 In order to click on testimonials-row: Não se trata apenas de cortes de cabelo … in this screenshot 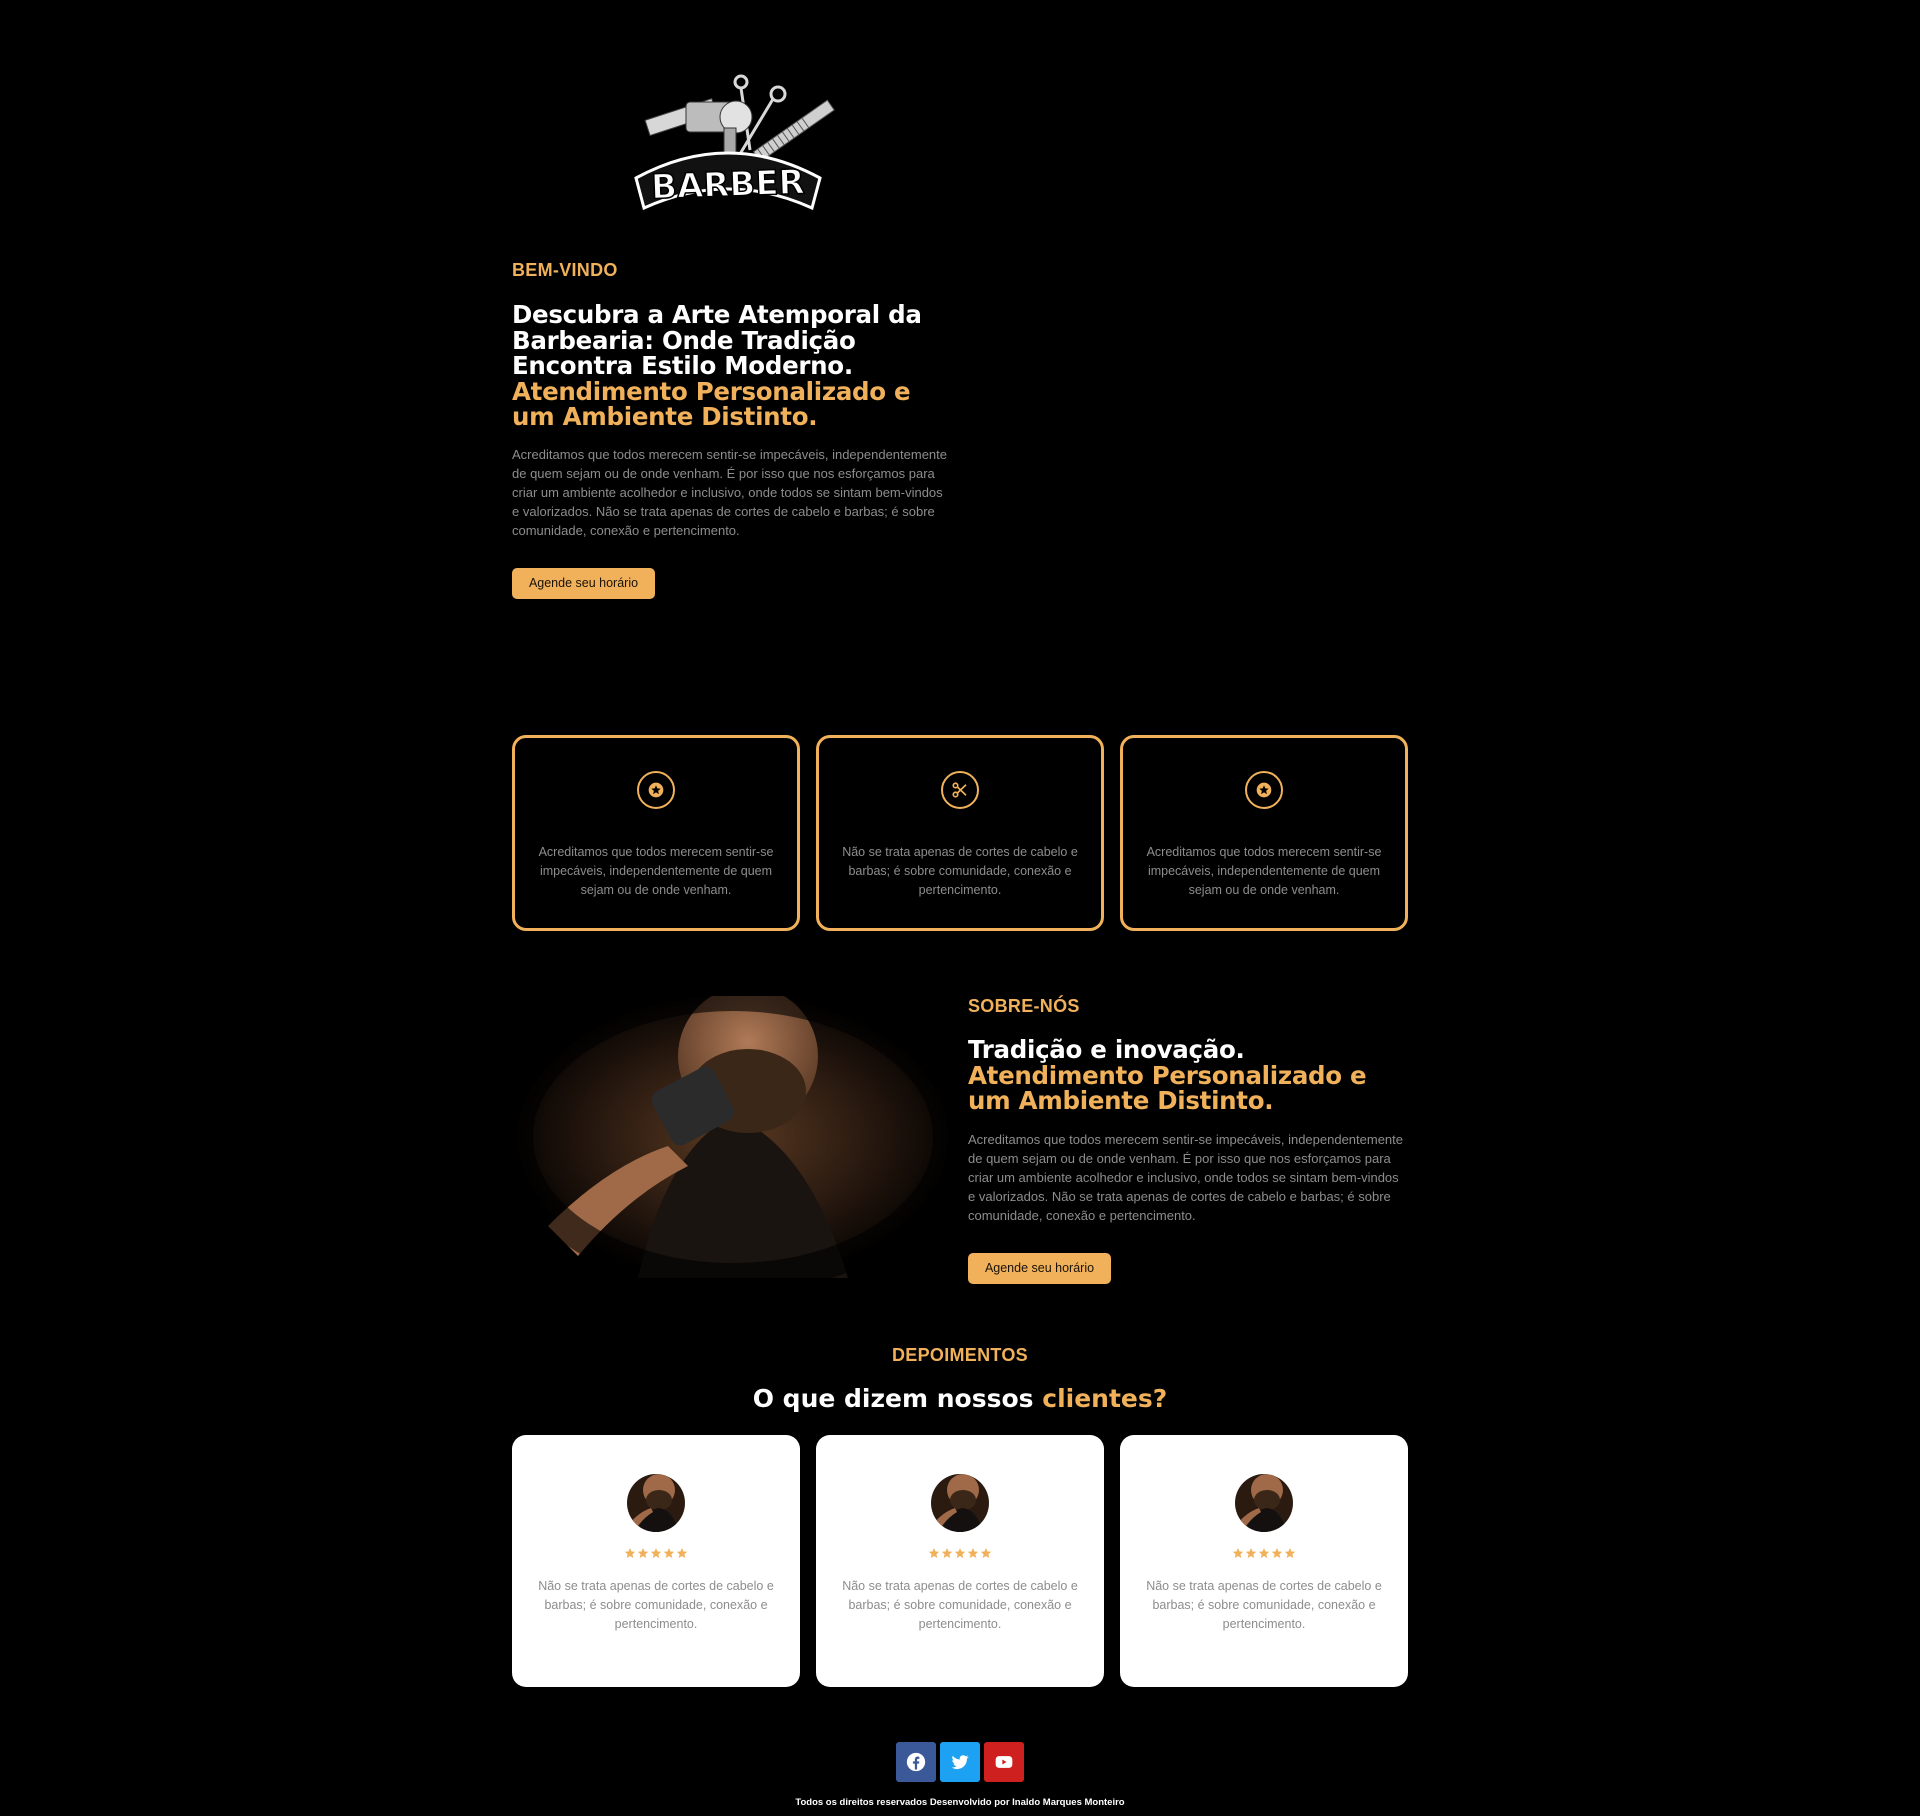, I will do `click(960, 1561)`.